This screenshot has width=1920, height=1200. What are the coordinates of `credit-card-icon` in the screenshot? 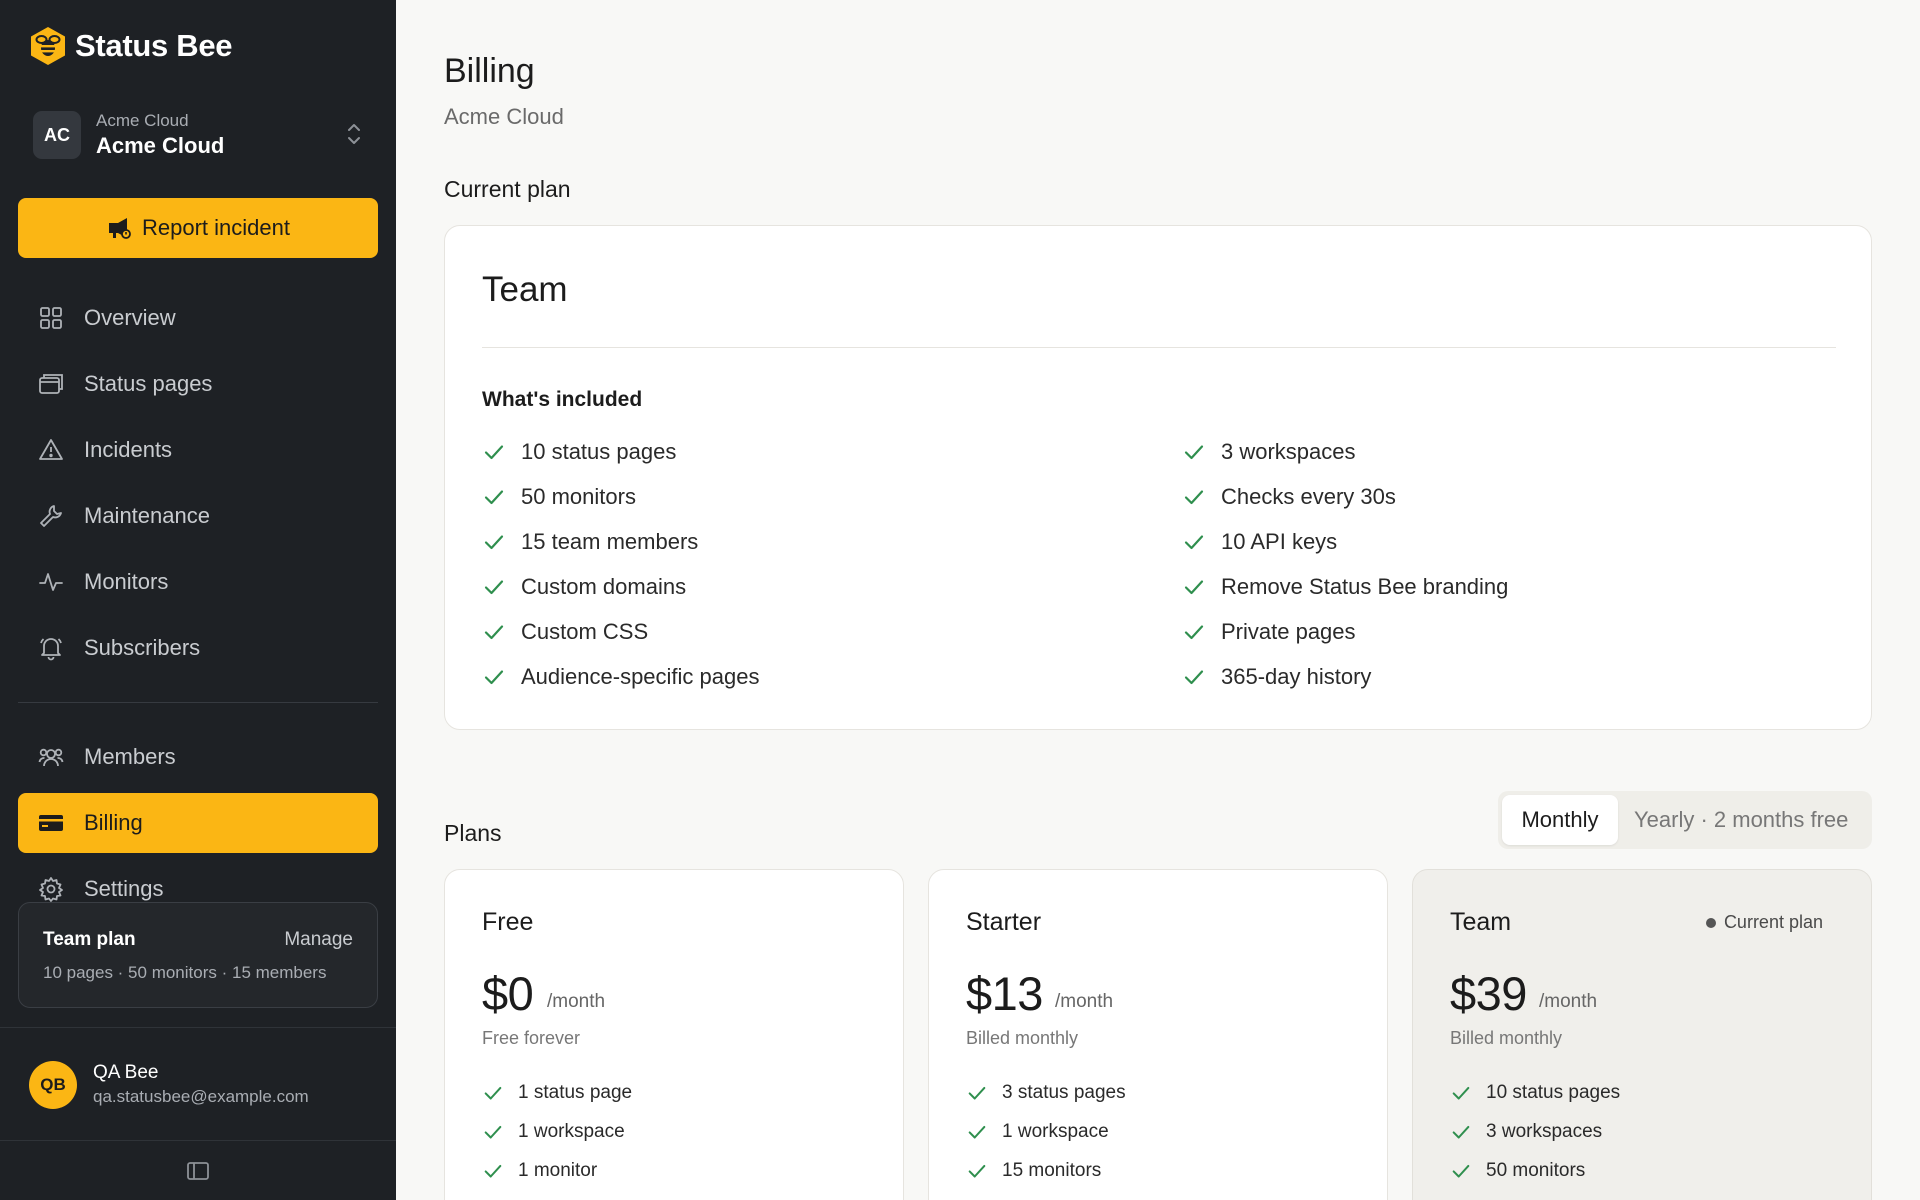 It's located at (51, 823).